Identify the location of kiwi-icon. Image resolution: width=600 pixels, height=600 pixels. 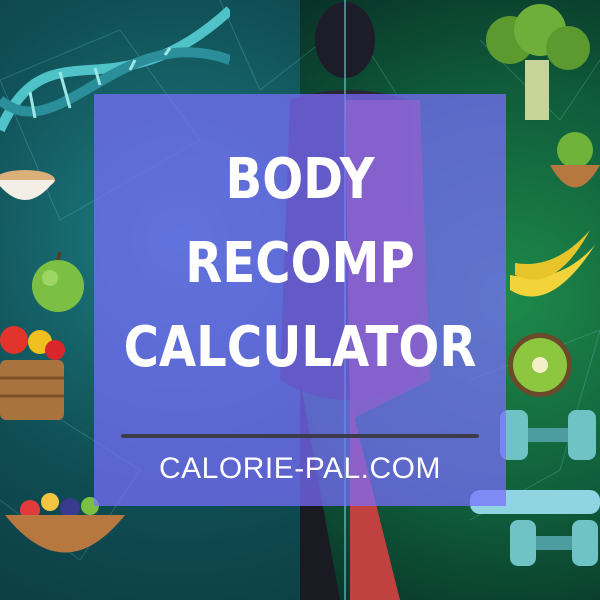
(540, 365).